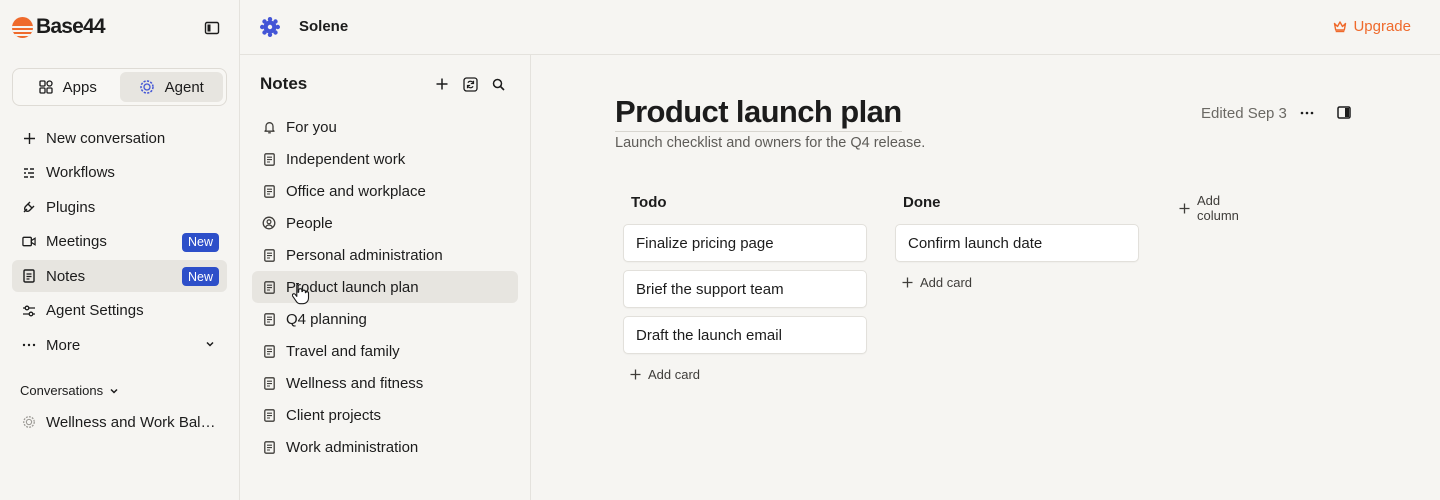  What do you see at coordinates (1382, 26) in the screenshot?
I see `upgrade-label: Upgrade` at bounding box center [1382, 26].